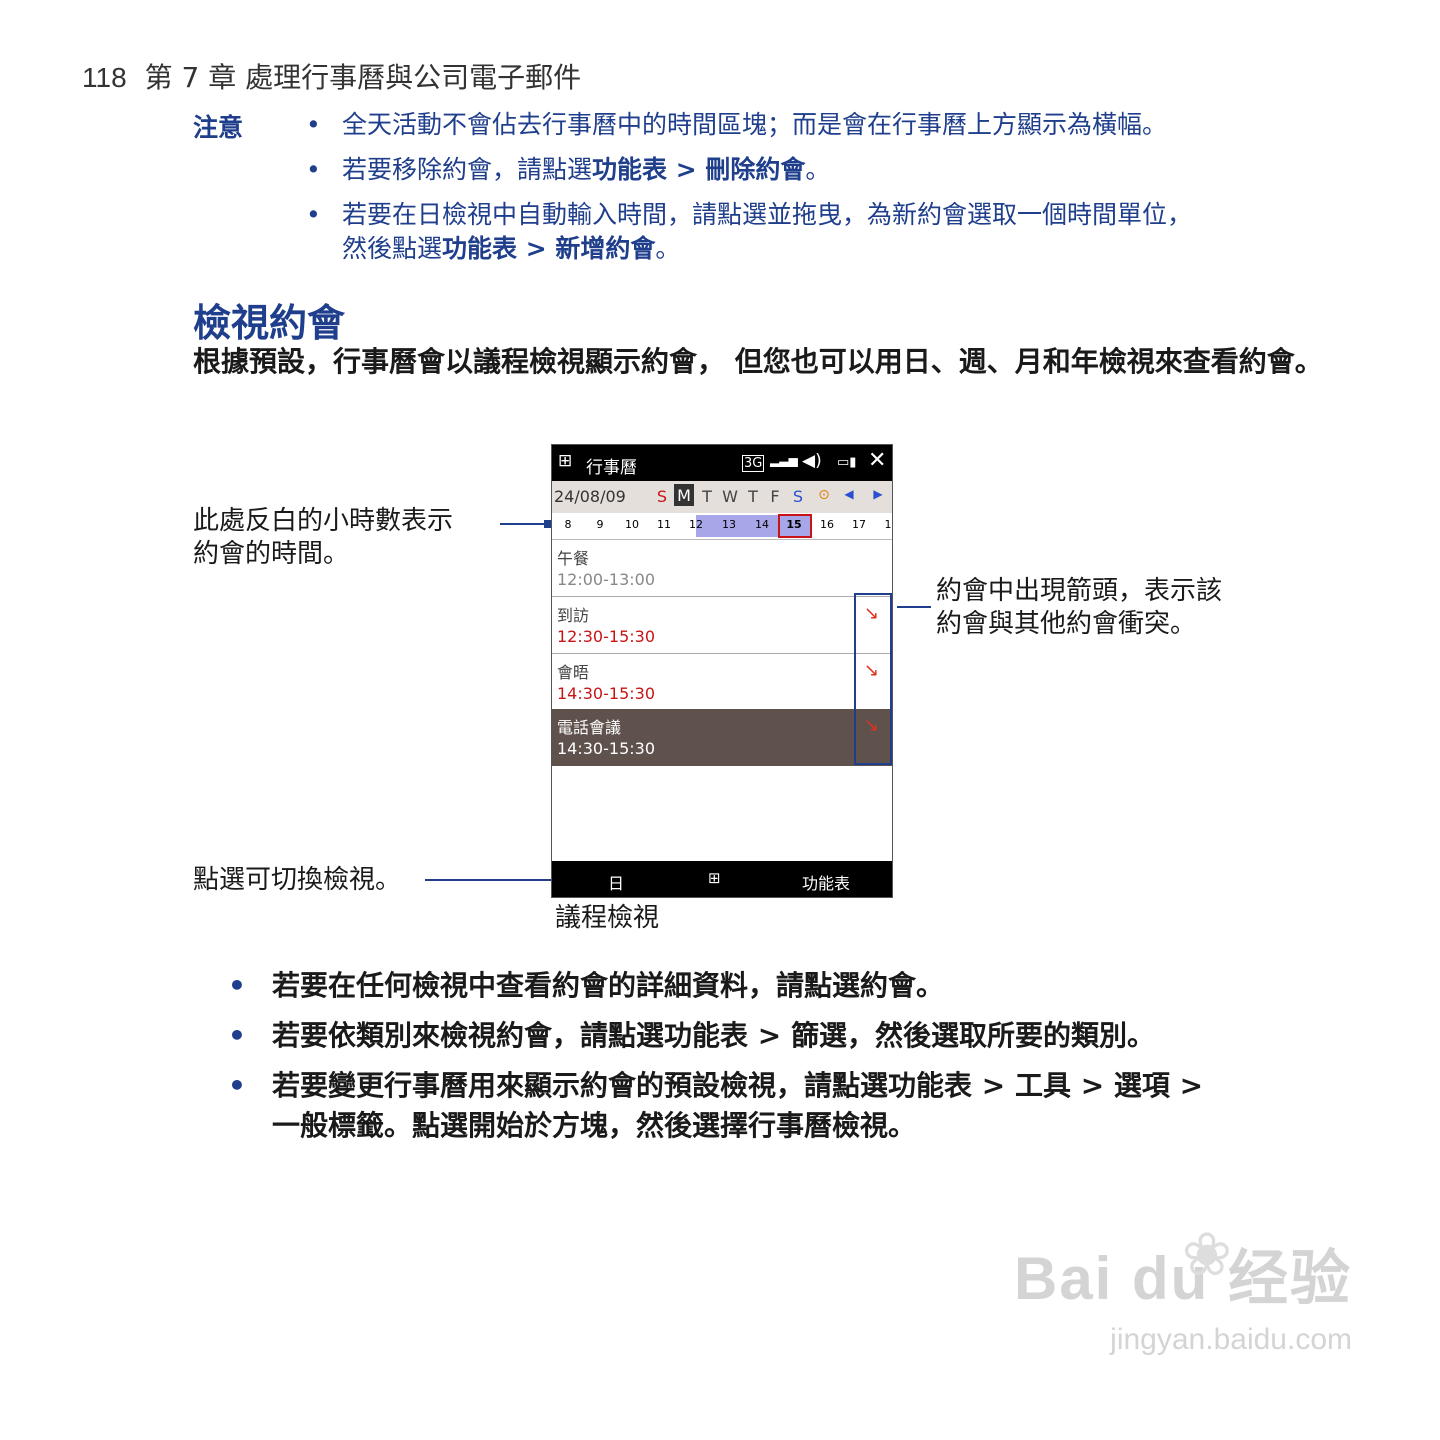 The height and width of the screenshot is (1440, 1440). I want to click on appointment-name: 電話會議, so click(589, 727).